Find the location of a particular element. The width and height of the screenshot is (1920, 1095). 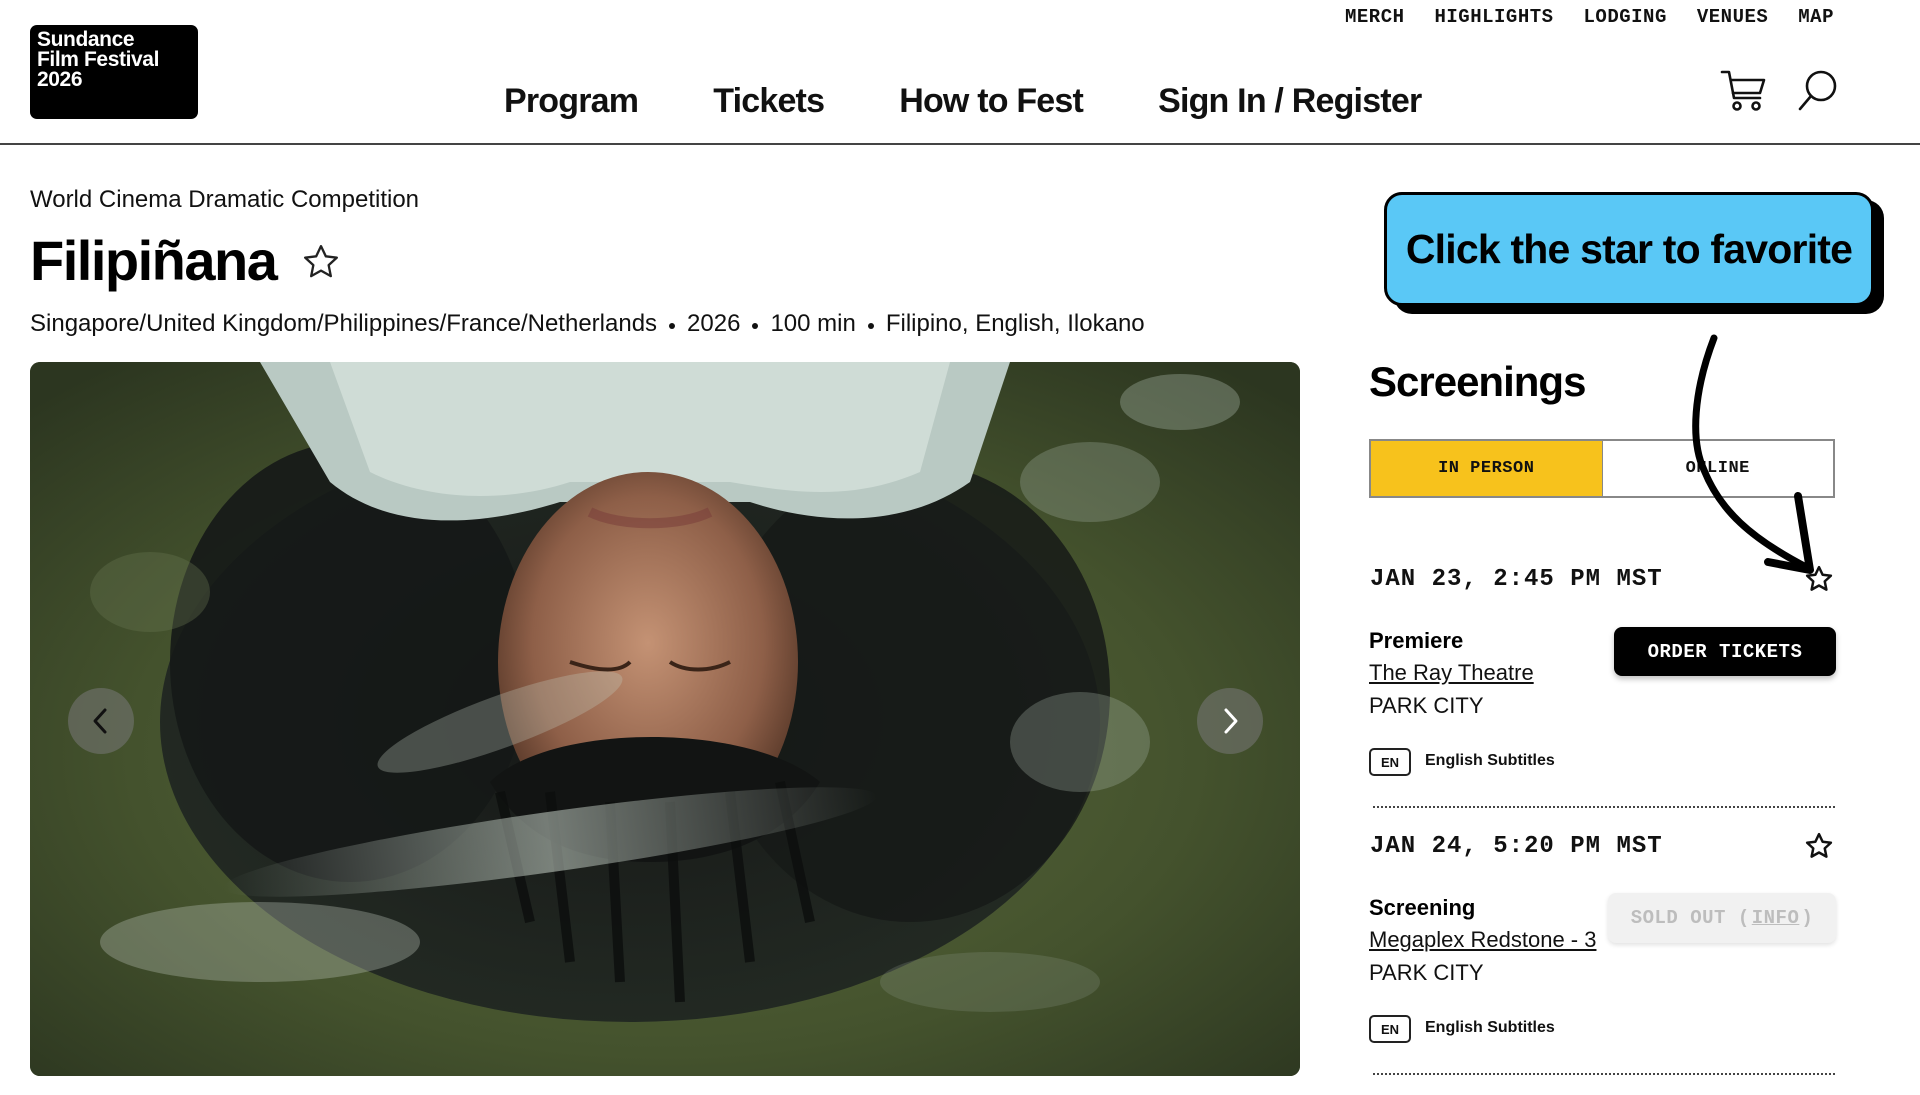

logo-line-3: 2026 is located at coordinates (60, 79).